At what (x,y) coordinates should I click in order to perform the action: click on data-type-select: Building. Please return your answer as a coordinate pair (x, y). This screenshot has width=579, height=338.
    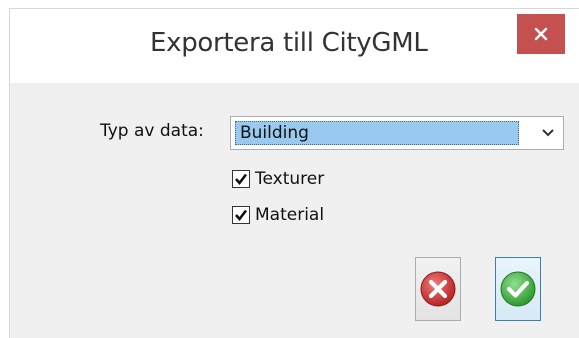
    Looking at the image, I should click on (397, 133).